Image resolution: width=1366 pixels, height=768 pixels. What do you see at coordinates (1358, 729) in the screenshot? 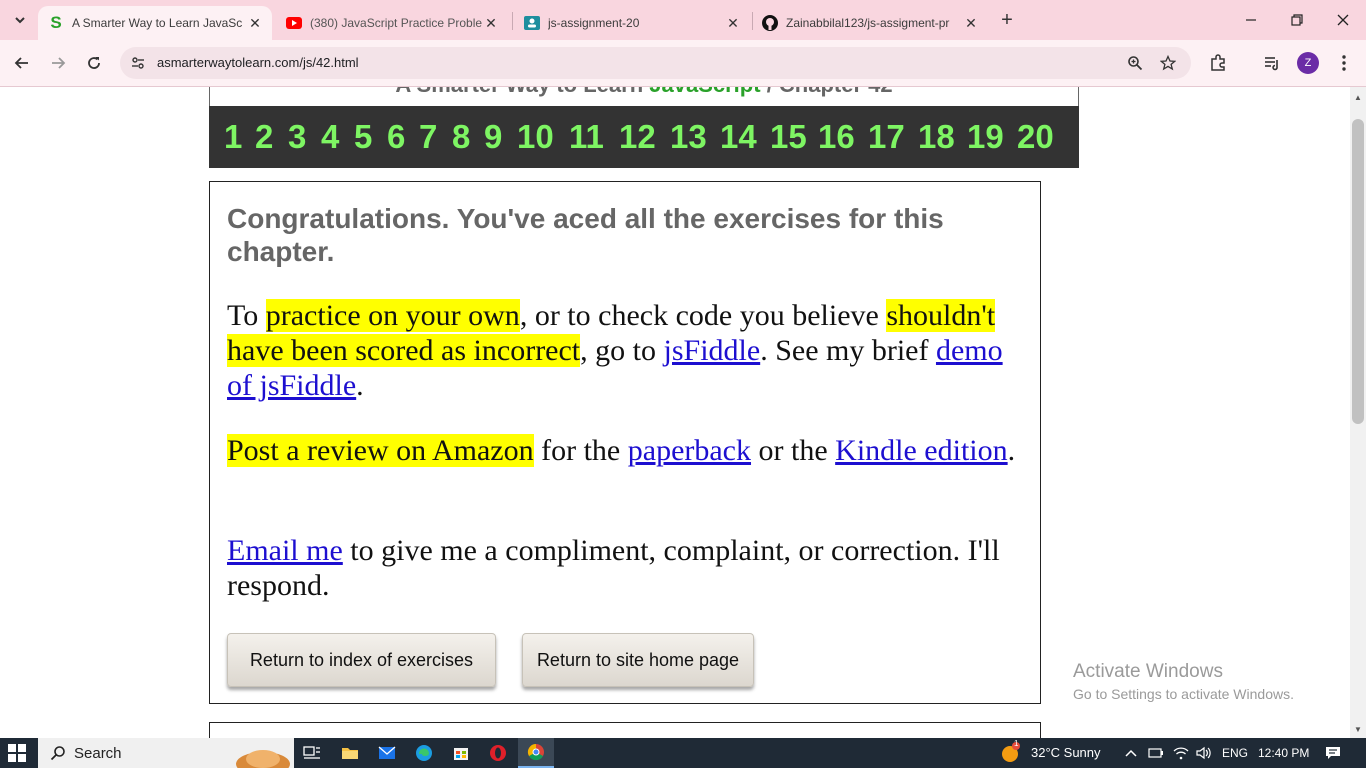
I see `scroll-down-icon: ▼` at bounding box center [1358, 729].